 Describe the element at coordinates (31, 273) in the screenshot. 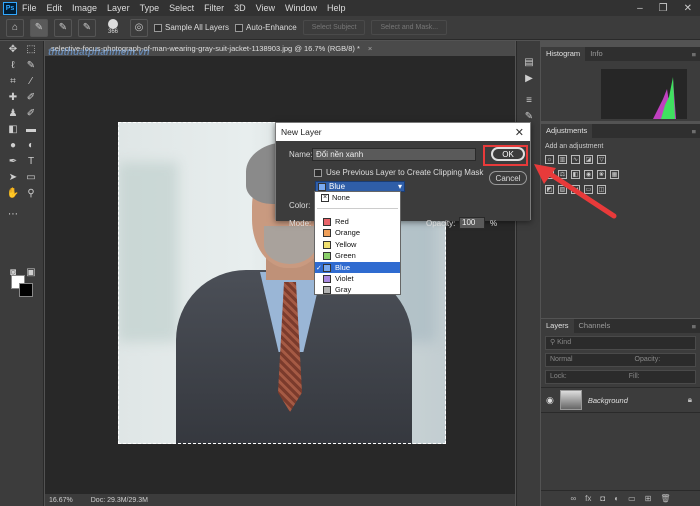

I see `screen-mode-icon: ▣` at that location.